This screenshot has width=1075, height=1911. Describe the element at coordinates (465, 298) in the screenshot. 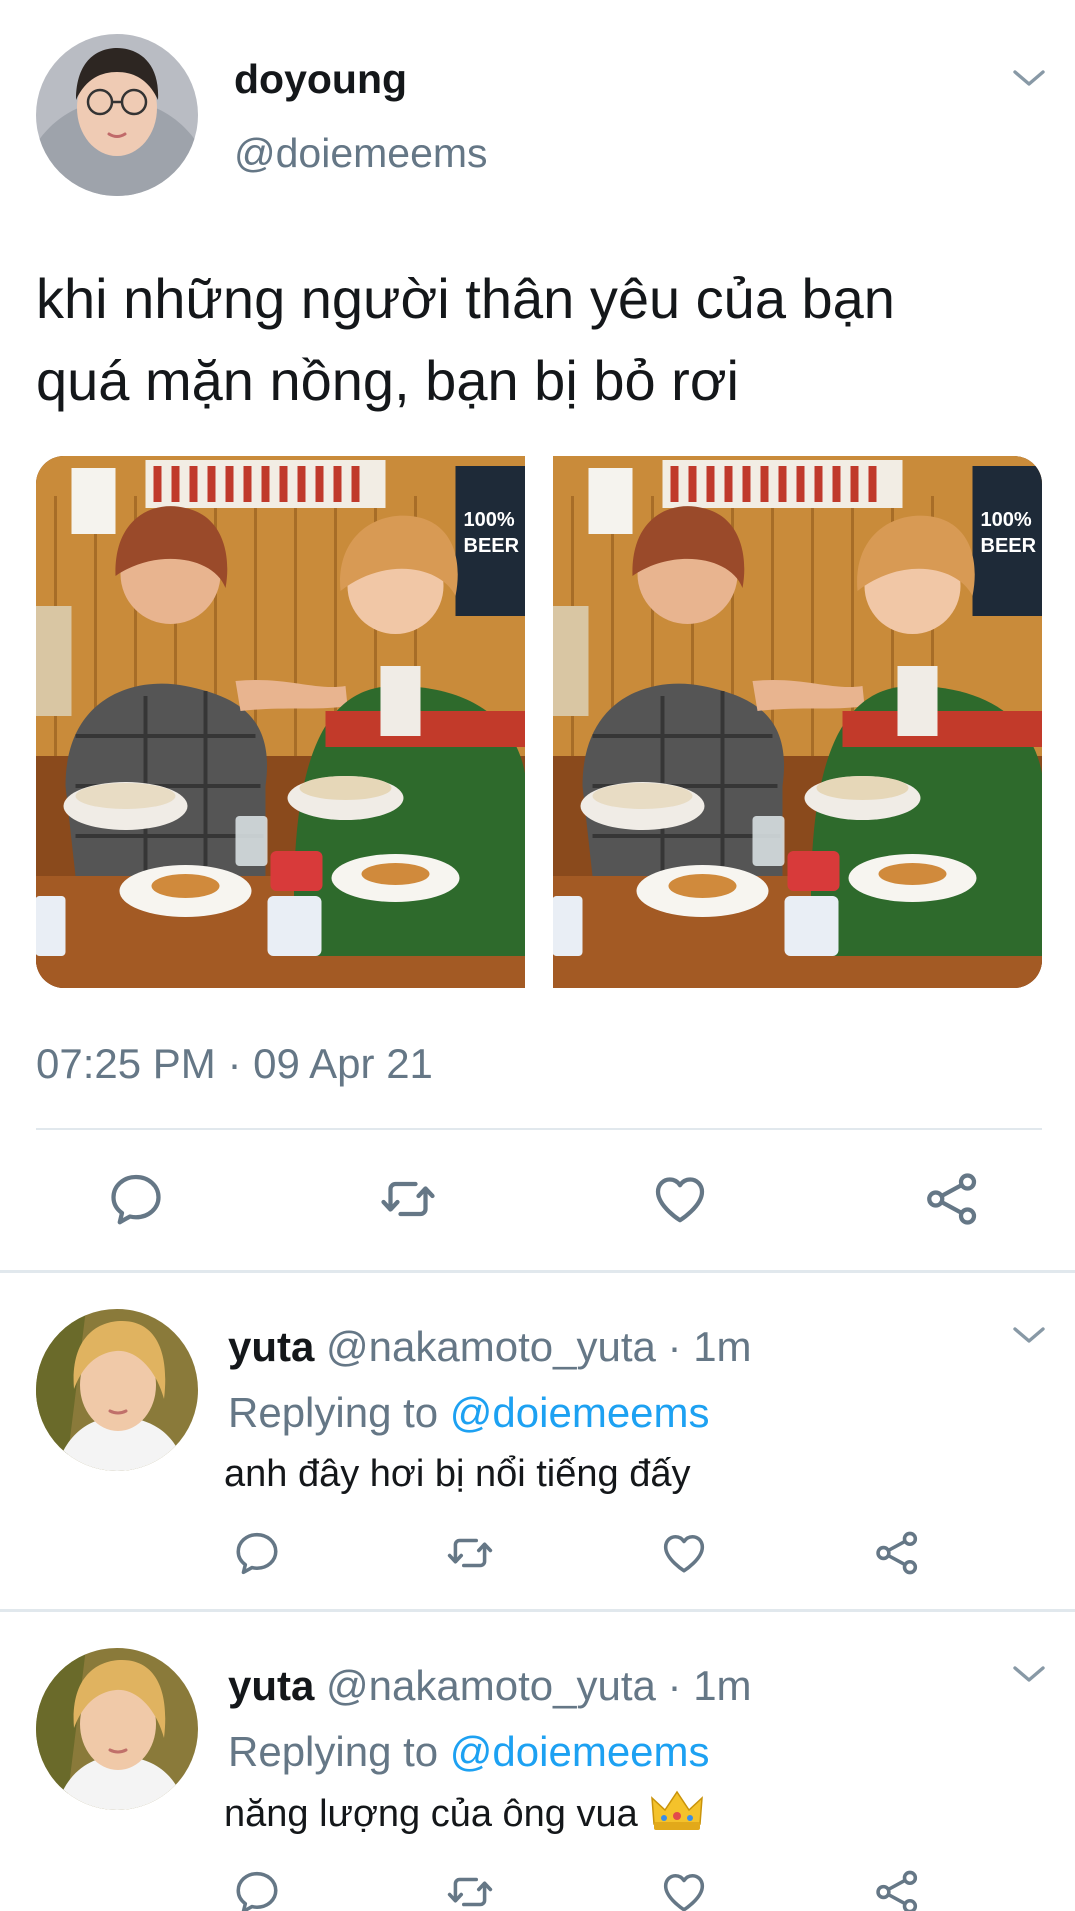

I see `tweet-text-line: khi những người thân yêu của bạn` at that location.